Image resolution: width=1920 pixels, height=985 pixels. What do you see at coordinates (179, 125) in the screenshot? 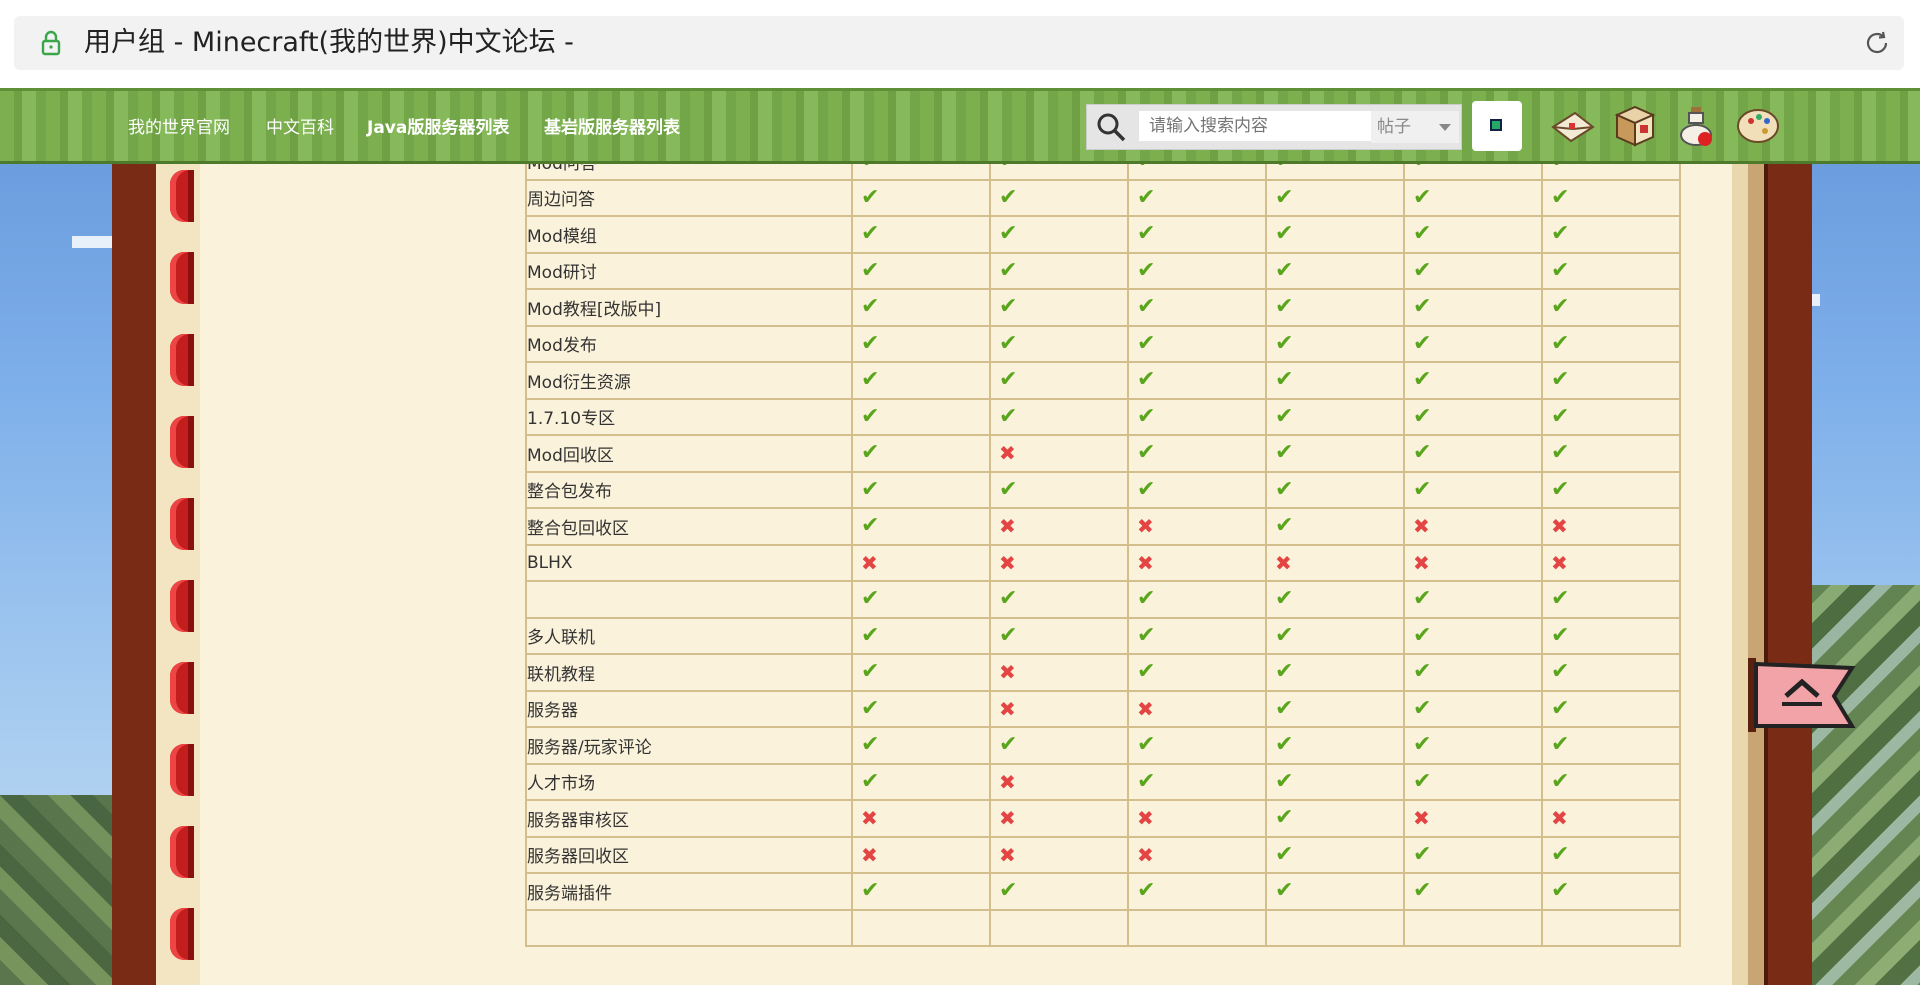
I see `nav-link-official-site: 我的世界官网` at bounding box center [179, 125].